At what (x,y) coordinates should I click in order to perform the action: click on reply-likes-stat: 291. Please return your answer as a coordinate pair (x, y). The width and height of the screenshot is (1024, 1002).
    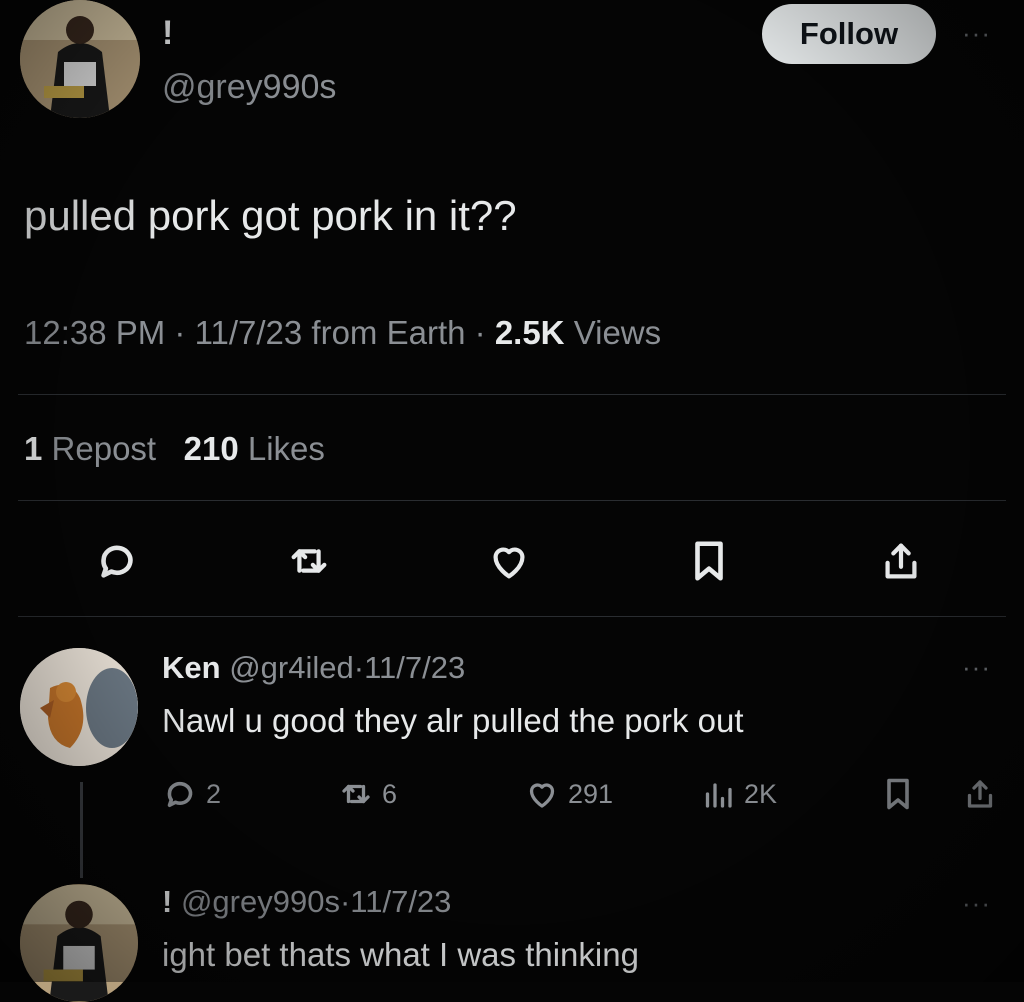
    Looking at the image, I should click on (568, 794).